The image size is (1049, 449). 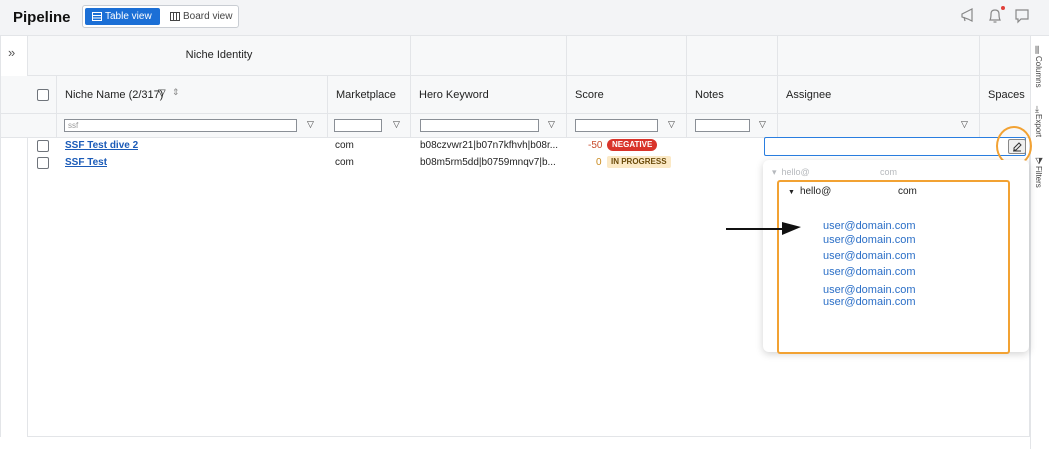 What do you see at coordinates (795, 172) in the screenshot?
I see `faded-group-prefix: hello@` at bounding box center [795, 172].